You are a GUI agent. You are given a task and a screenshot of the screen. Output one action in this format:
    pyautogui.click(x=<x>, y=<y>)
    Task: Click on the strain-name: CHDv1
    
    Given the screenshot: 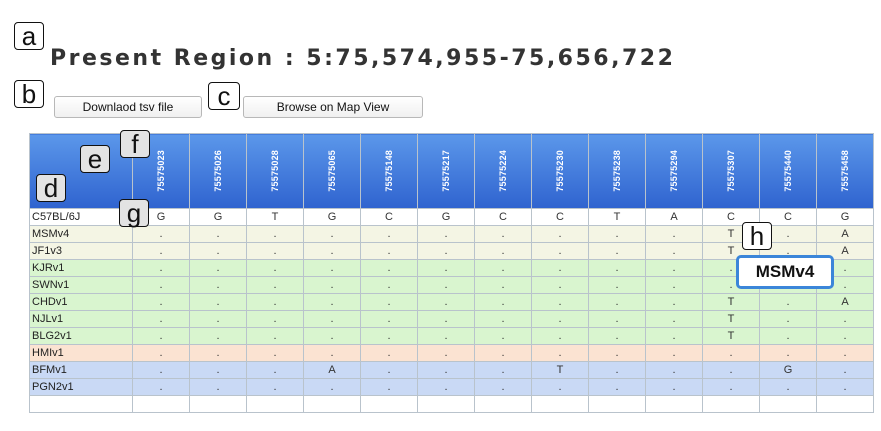 What is the action you would take?
    pyautogui.click(x=81, y=302)
    